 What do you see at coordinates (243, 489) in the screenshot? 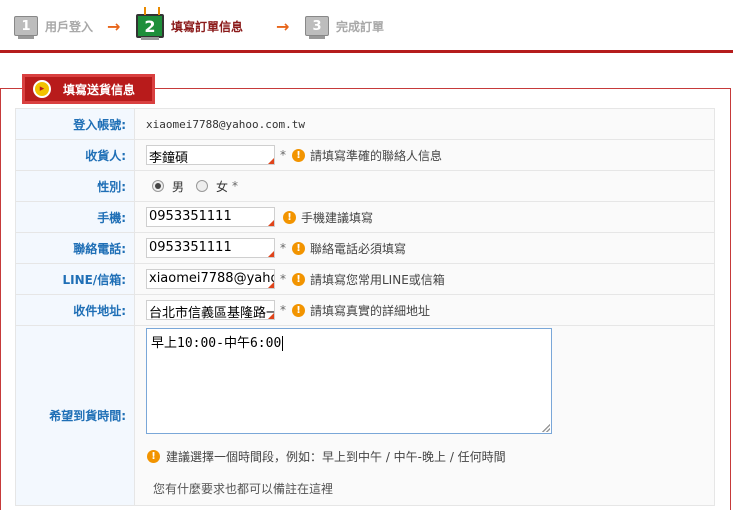
I see `delivery-time-note: 您有什麼要求也都可以備註在這裡` at bounding box center [243, 489].